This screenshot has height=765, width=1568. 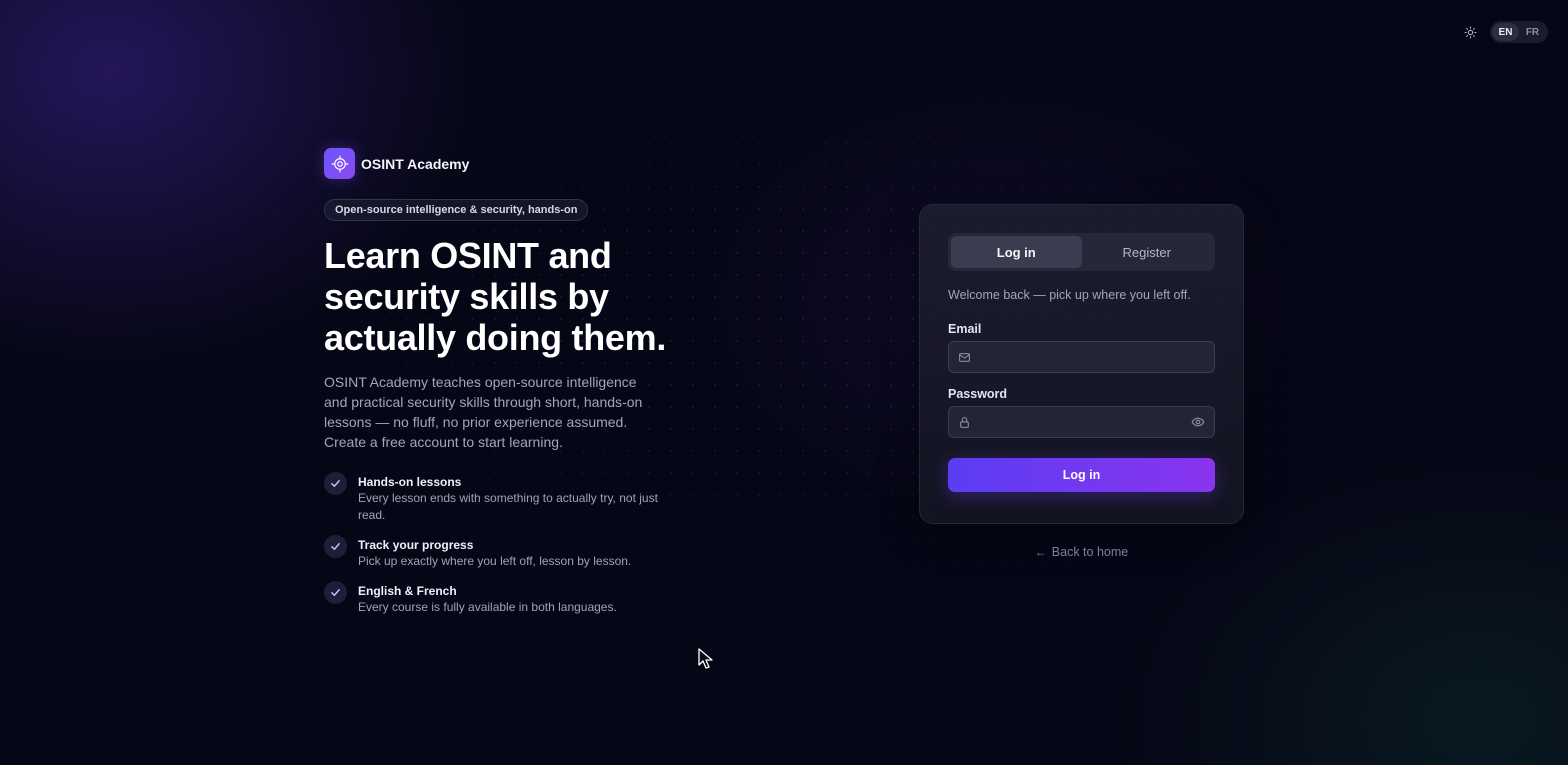 I want to click on language-switcher: EN FR, so click(x=1519, y=32).